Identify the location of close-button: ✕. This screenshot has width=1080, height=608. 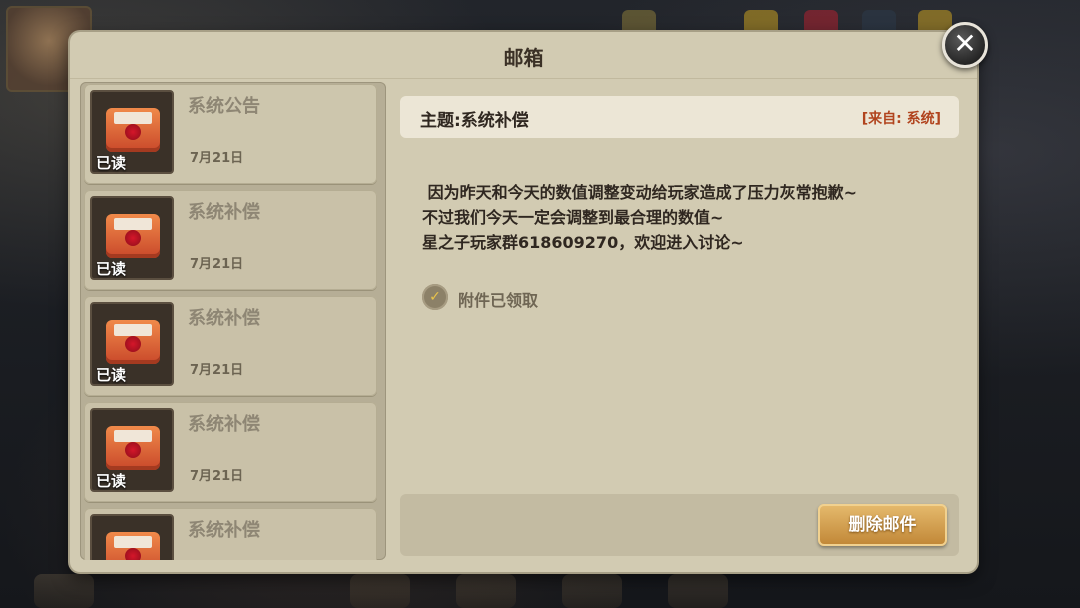
(965, 45).